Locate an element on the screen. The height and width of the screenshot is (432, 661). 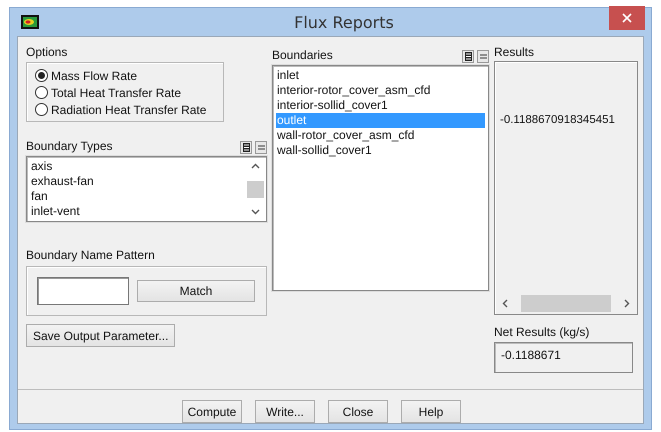
list-item: inlet is located at coordinates (380, 75).